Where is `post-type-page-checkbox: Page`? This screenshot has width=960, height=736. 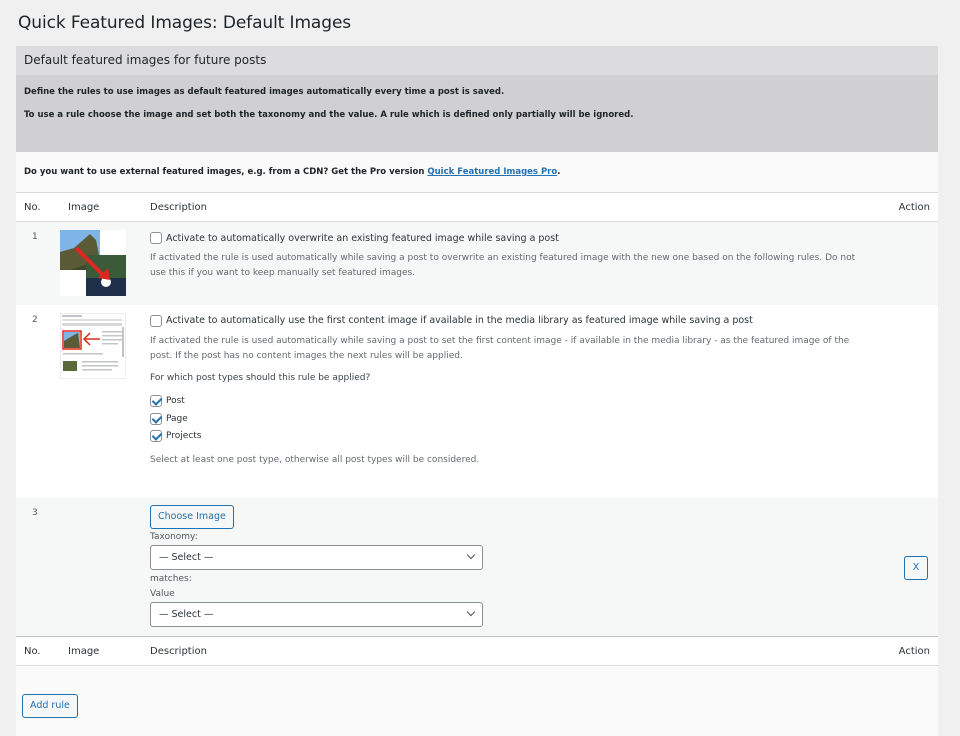 post-type-page-checkbox: Page is located at coordinates (510, 419).